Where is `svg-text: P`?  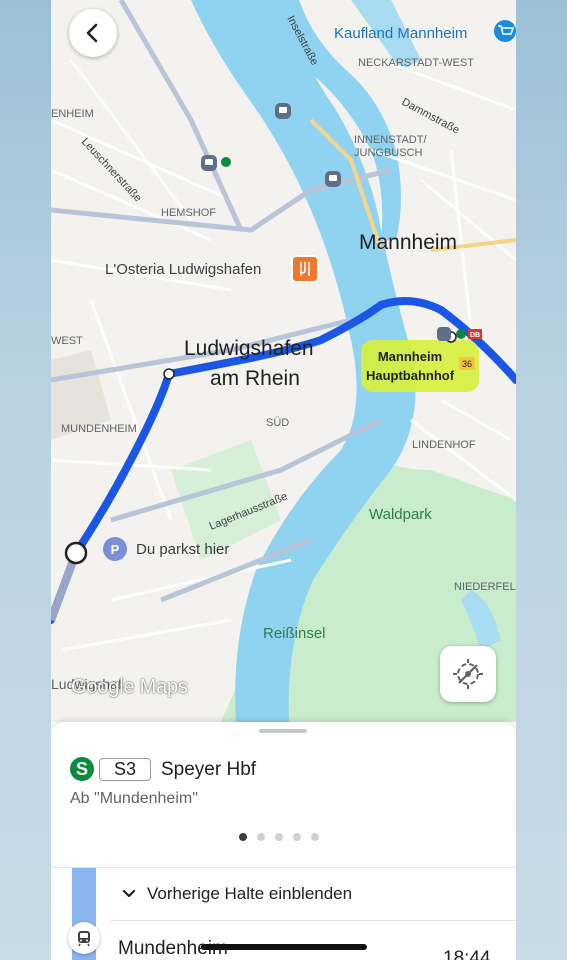 svg-text: P is located at coordinates (115, 549).